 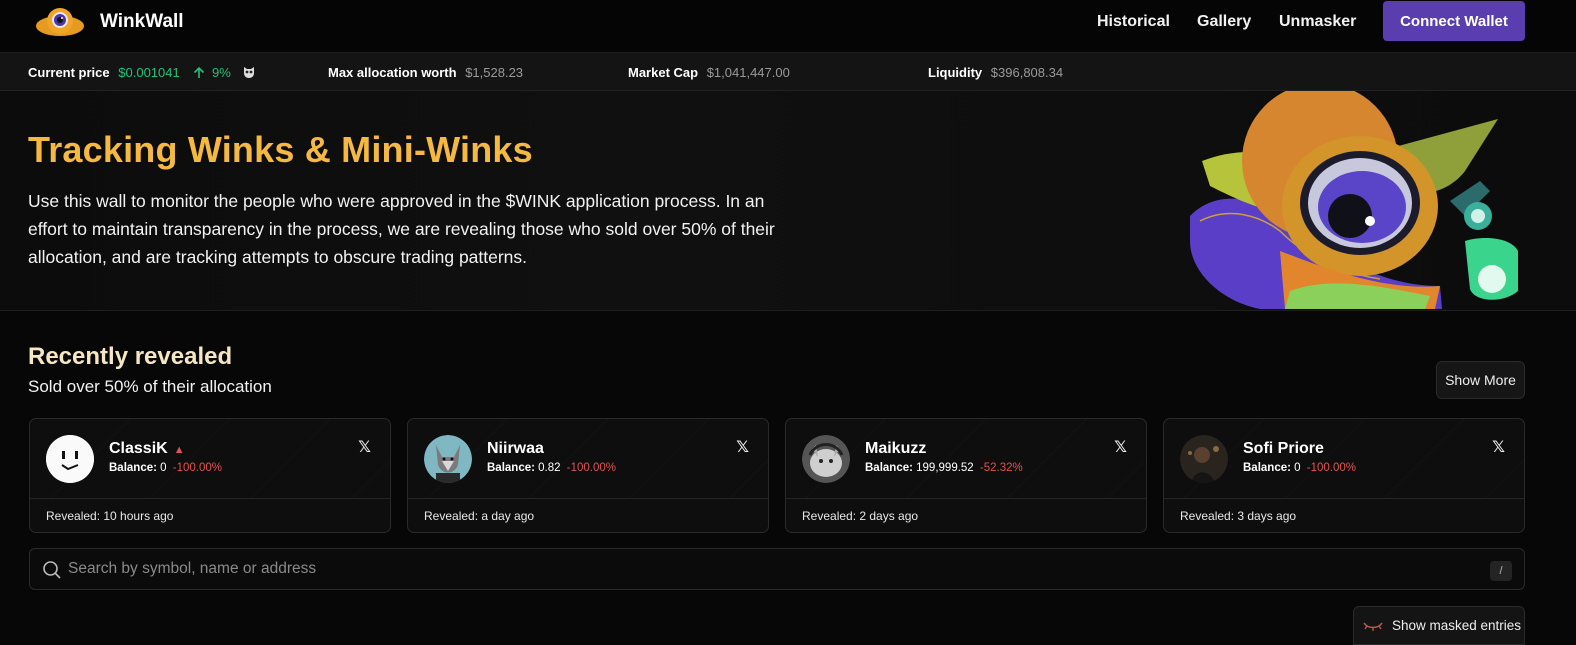 I want to click on show-masked-label: Show masked entries, so click(x=1457, y=625).